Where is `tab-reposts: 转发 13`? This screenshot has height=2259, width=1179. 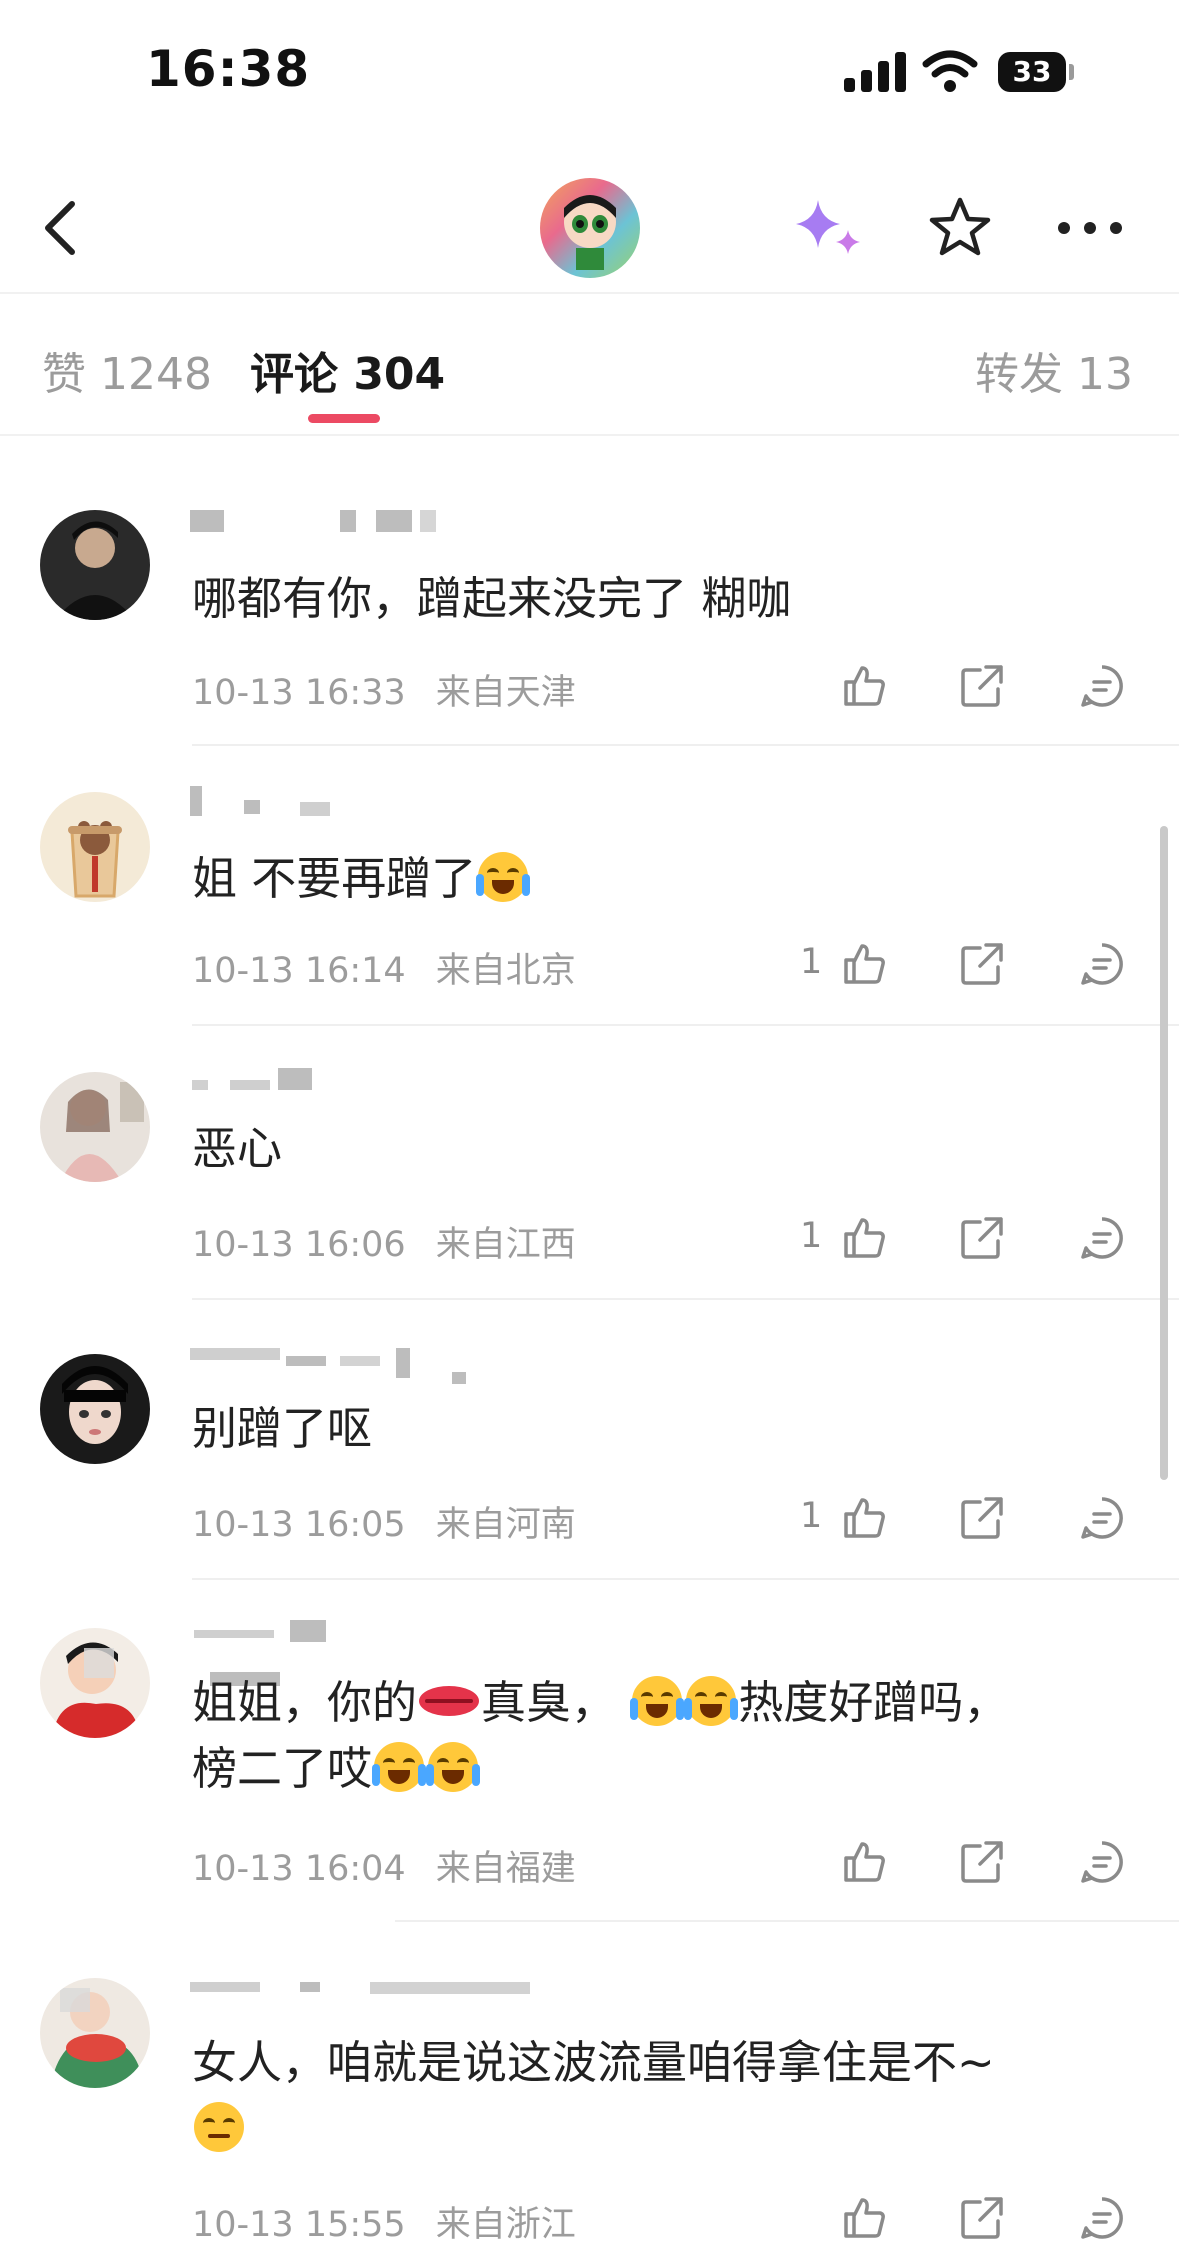 tab-reposts: 转发 13 is located at coordinates (1054, 370).